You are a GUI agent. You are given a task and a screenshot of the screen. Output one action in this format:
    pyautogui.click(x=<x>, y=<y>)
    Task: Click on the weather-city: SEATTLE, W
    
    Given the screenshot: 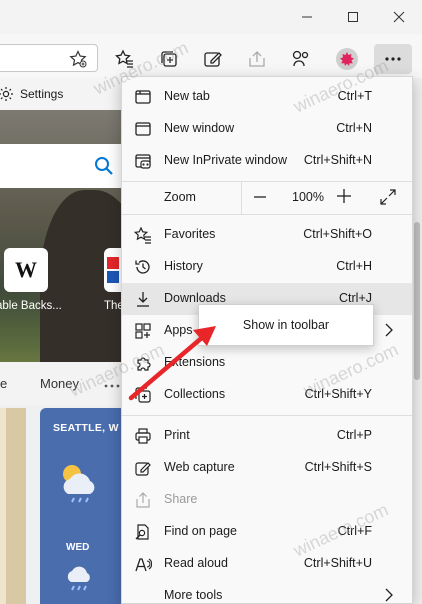 What is the action you would take?
    pyautogui.click(x=86, y=428)
    